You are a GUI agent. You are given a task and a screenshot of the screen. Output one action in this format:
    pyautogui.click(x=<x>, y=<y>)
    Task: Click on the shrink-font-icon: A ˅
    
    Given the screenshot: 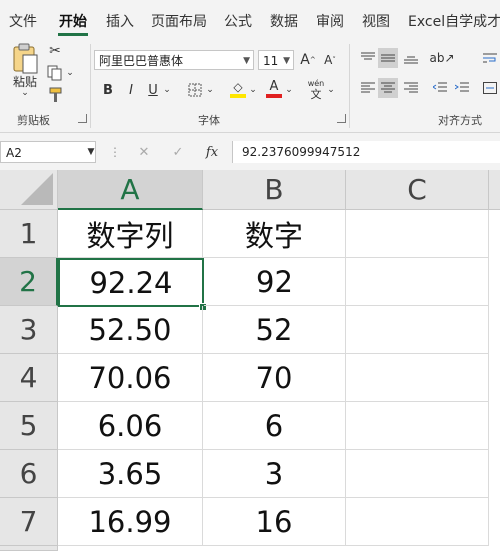 What is the action you would take?
    pyautogui.click(x=330, y=60)
    